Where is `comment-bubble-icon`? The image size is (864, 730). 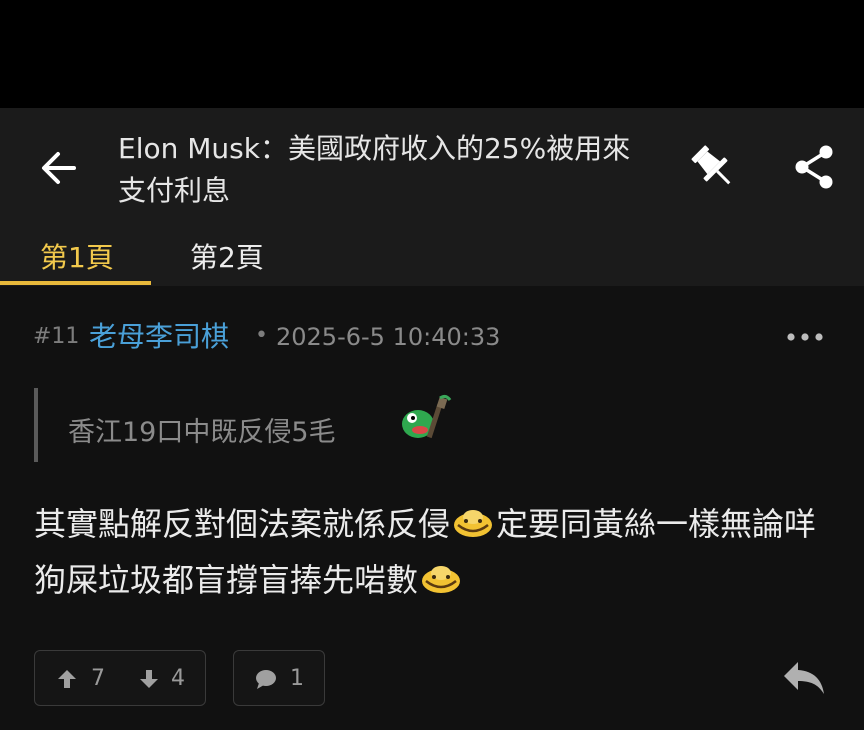 comment-bubble-icon is located at coordinates (266, 679).